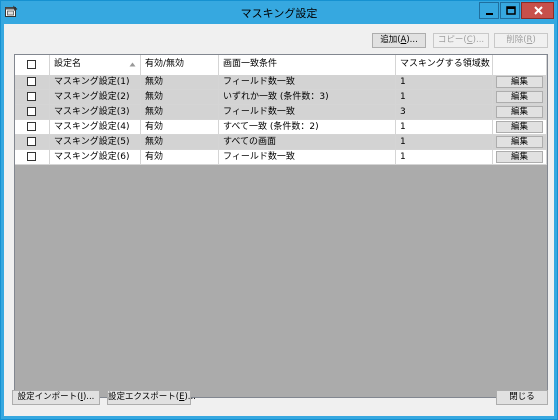 The height and width of the screenshot is (420, 558). I want to click on region-count-cell: 3, so click(444, 112).